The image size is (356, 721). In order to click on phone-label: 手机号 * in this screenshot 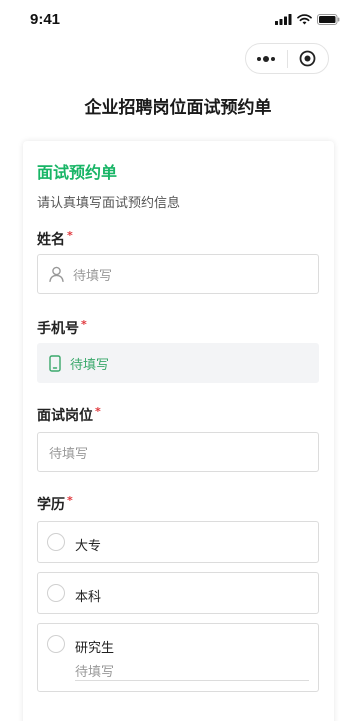, I will do `click(62, 328)`.